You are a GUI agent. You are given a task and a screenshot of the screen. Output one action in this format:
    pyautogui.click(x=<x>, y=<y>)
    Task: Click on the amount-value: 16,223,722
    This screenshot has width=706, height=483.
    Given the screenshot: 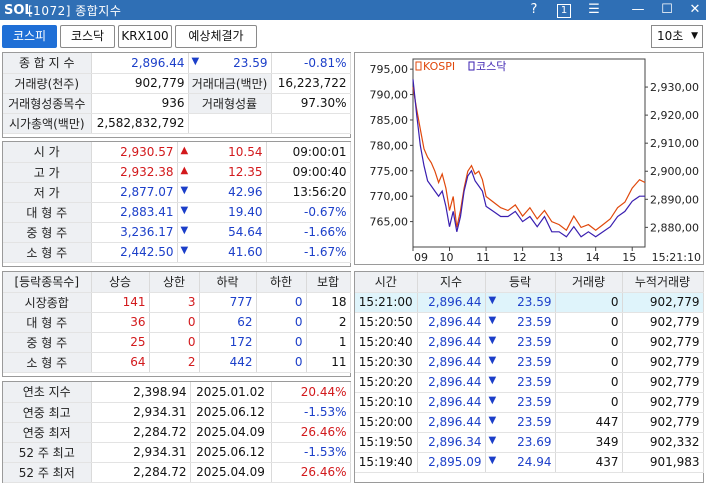 What is the action you would take?
    pyautogui.click(x=311, y=83)
    